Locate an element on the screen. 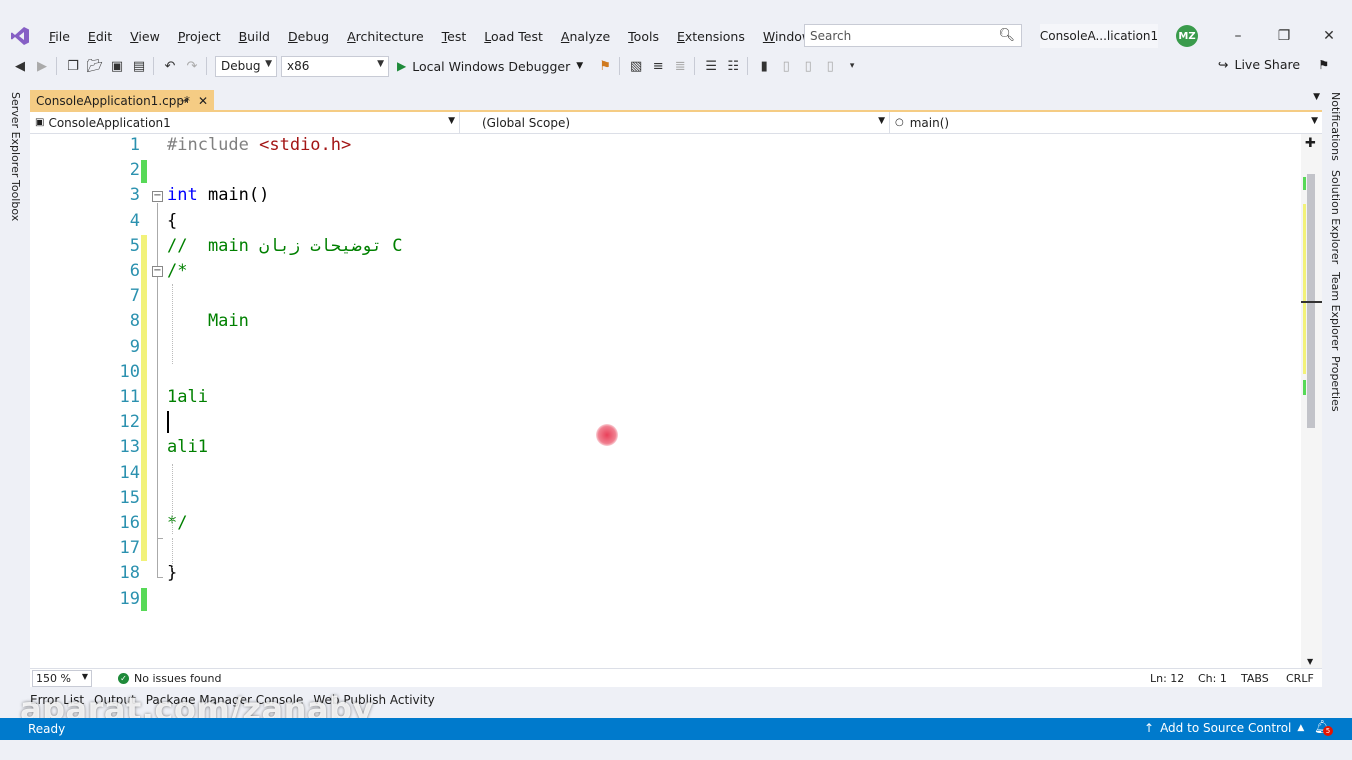  menu-item-test: Test is located at coordinates (454, 36).